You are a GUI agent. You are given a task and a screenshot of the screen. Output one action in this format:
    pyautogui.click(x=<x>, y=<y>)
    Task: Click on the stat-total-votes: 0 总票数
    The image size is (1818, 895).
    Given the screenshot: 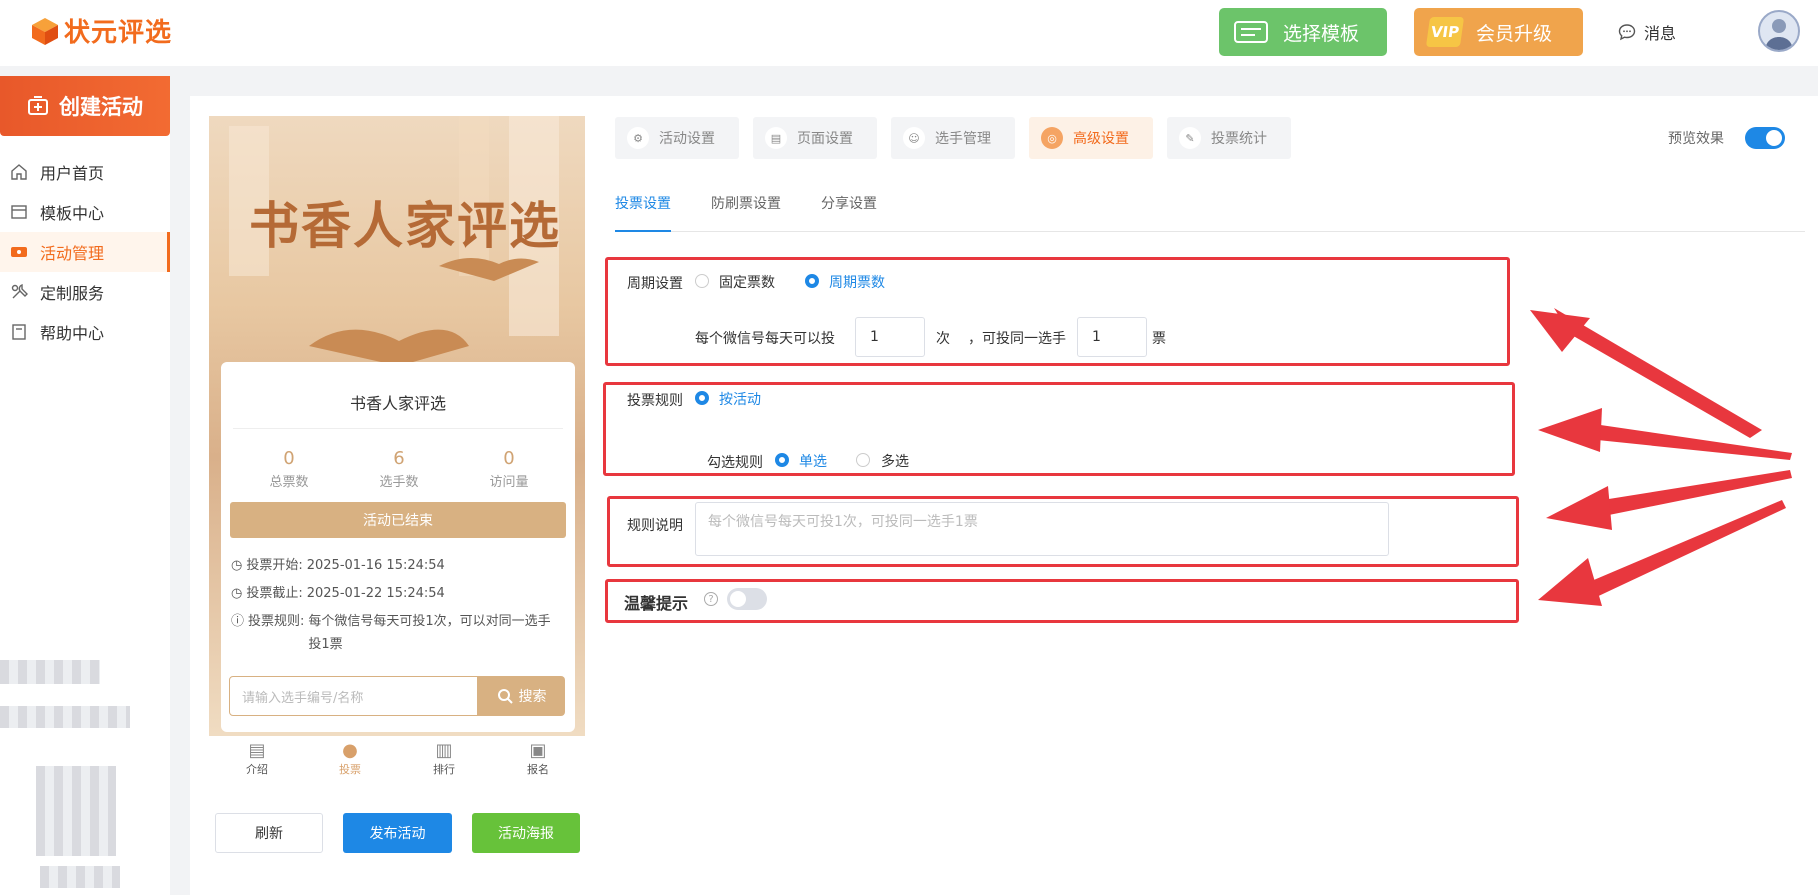 What is the action you would take?
    pyautogui.click(x=289, y=469)
    